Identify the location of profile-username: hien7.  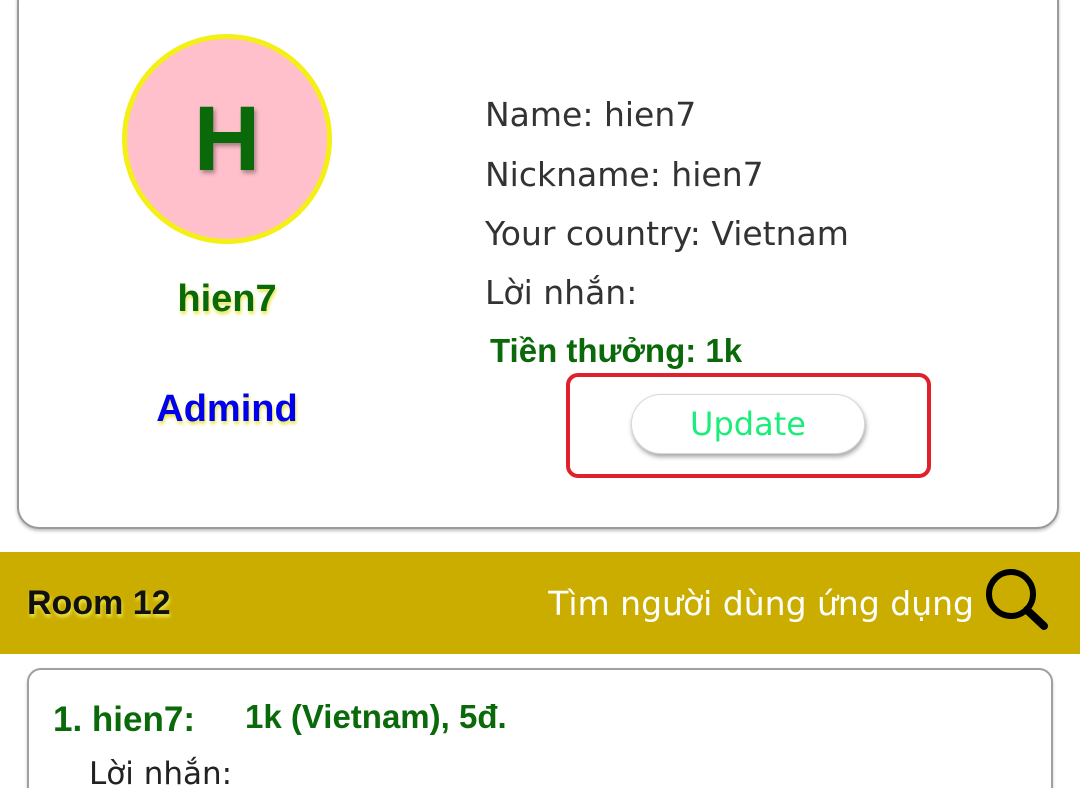
(227, 299).